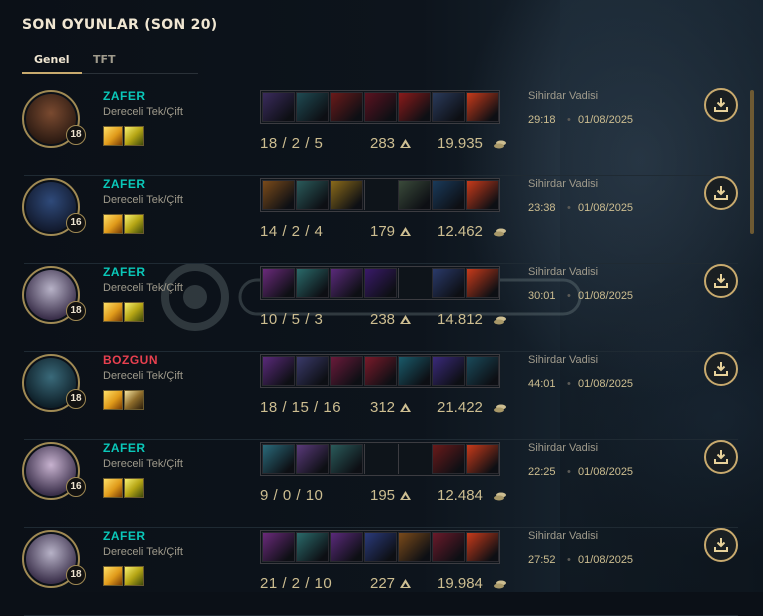 Image resolution: width=763 pixels, height=616 pixels. What do you see at coordinates (542, 560) in the screenshot?
I see `game-duration: 27:52` at bounding box center [542, 560].